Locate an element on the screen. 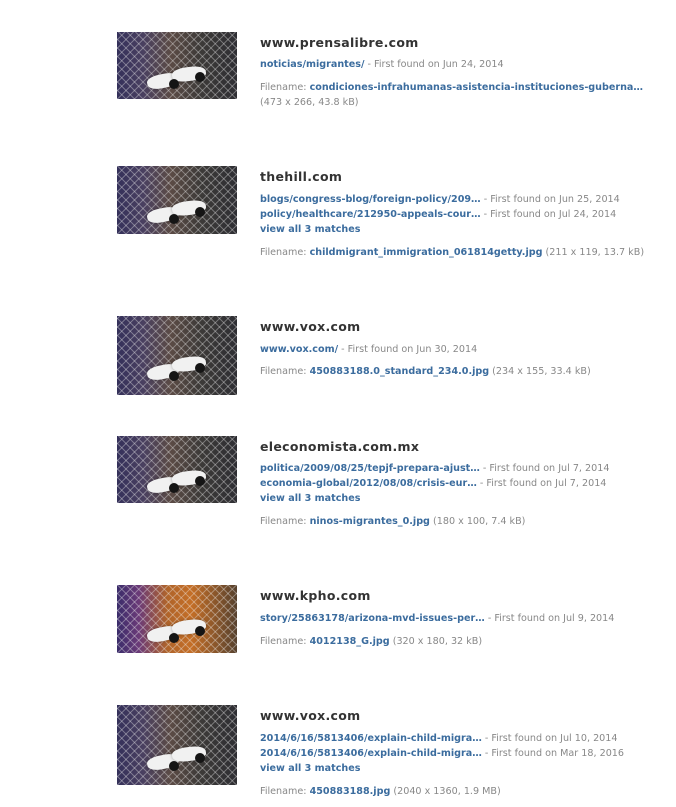  match-link: www.vox.com/ is located at coordinates (299, 349).